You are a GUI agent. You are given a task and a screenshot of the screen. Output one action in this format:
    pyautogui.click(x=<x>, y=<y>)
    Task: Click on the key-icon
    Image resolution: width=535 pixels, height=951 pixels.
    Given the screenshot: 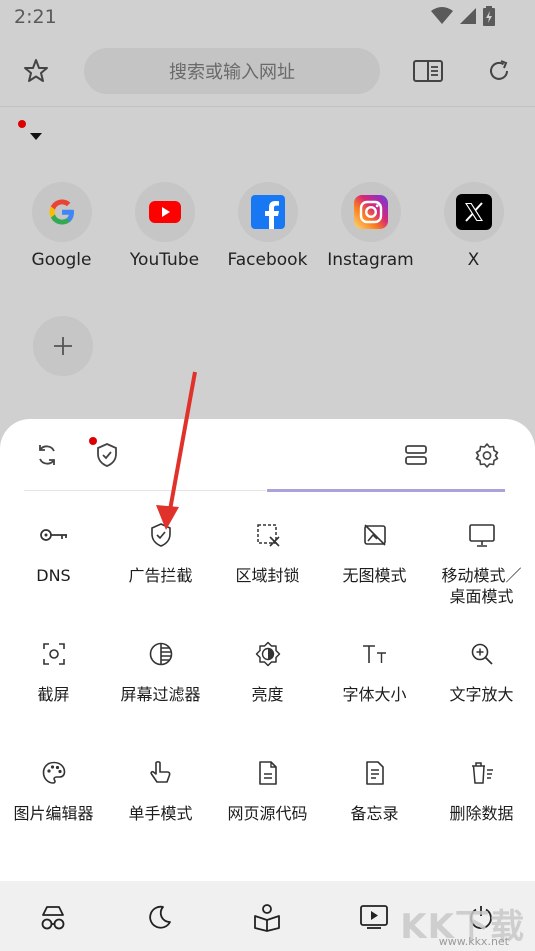 What is the action you would take?
    pyautogui.click(x=54, y=535)
    